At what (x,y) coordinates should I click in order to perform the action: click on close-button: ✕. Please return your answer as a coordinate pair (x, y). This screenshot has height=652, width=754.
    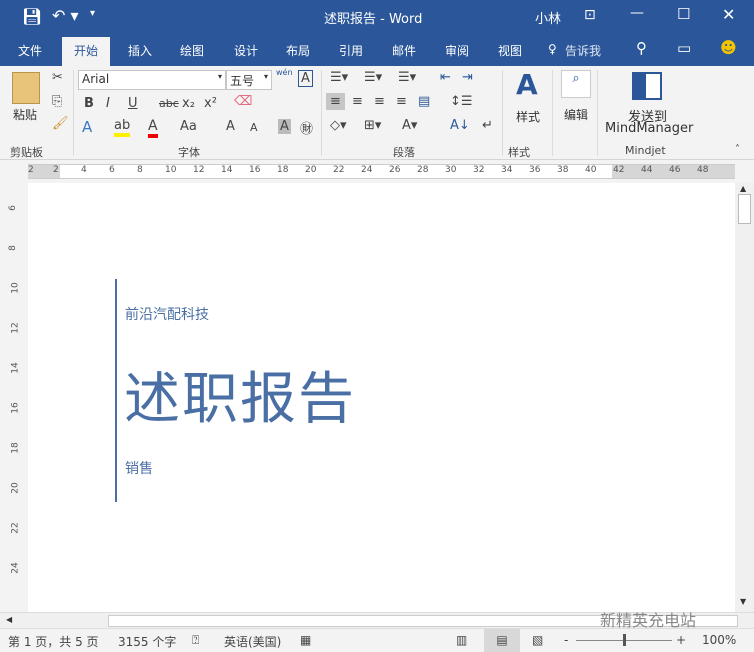
    Looking at the image, I should click on (728, 14).